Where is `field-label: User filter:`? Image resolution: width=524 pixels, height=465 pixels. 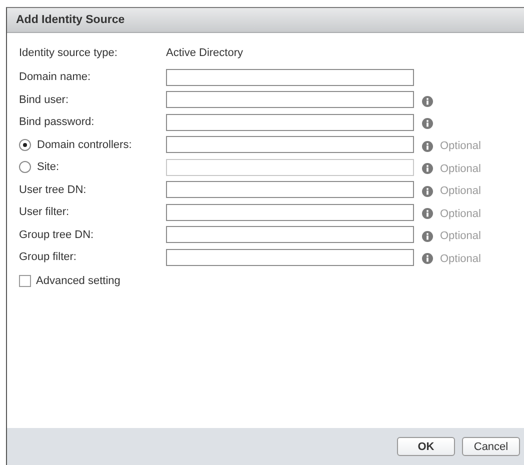 field-label: User filter: is located at coordinates (44, 212).